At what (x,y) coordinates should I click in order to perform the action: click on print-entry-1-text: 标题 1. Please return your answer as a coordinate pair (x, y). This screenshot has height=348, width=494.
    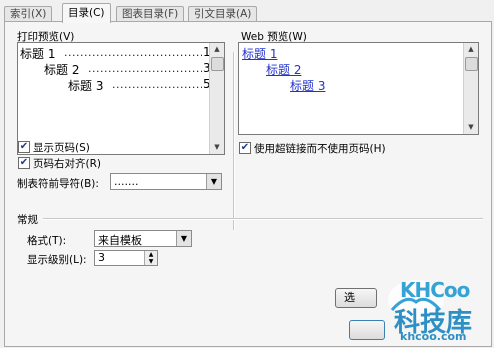
    Looking at the image, I should click on (38, 54).